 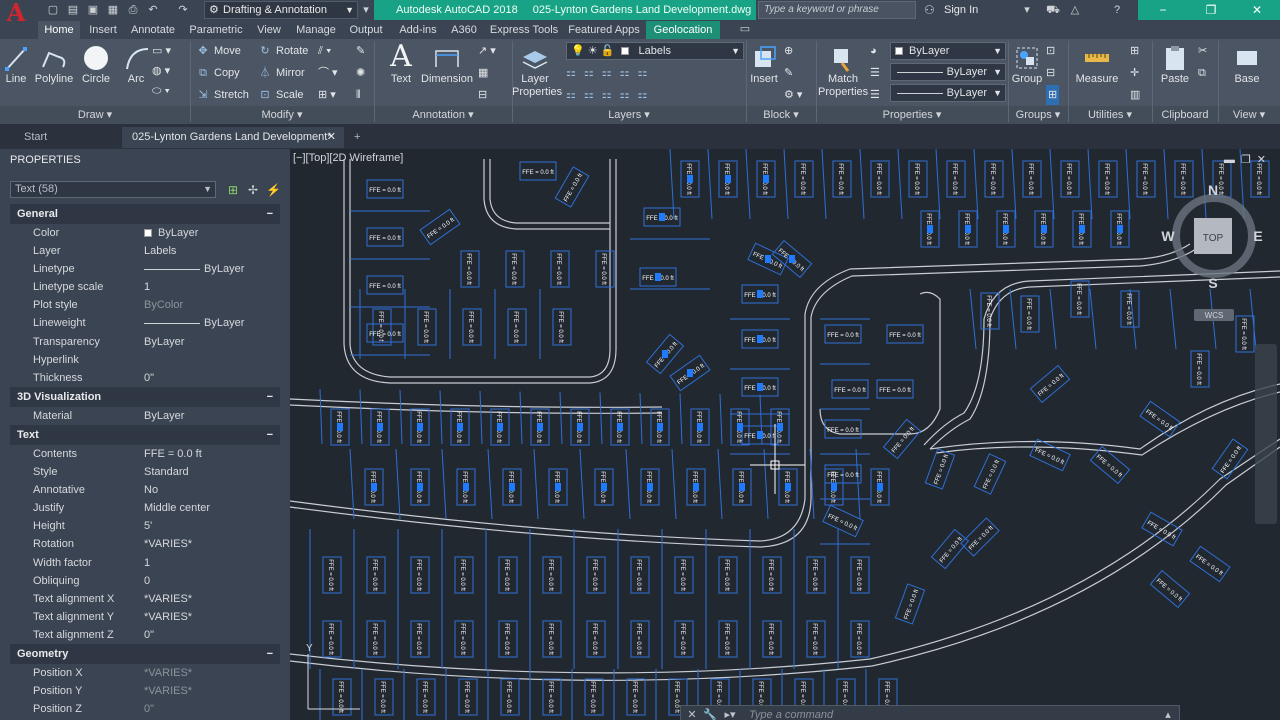 I want to click on section-3d-visualization: 3D Visualization −, so click(x=145, y=396).